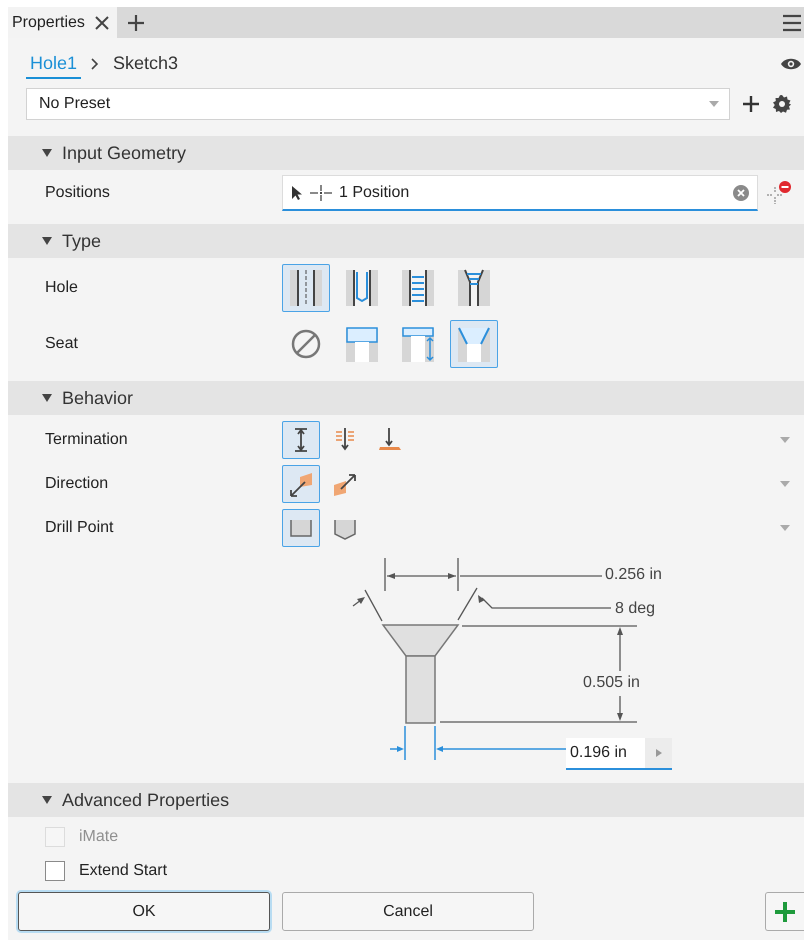 The image size is (804, 940). Describe the element at coordinates (378, 104) in the screenshot. I see `preset-dropdown: No Preset` at that location.